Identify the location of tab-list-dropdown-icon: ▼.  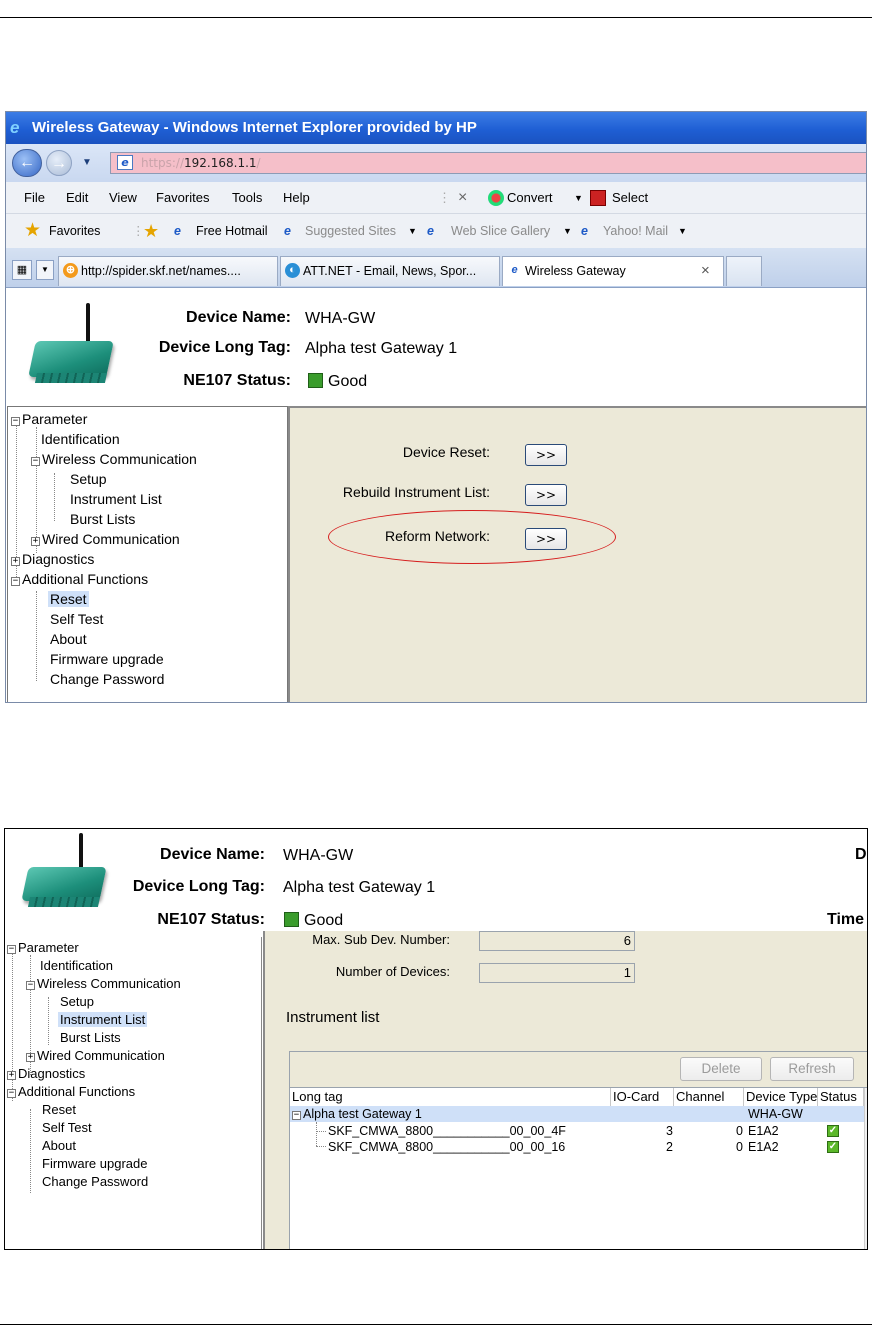
(45, 270).